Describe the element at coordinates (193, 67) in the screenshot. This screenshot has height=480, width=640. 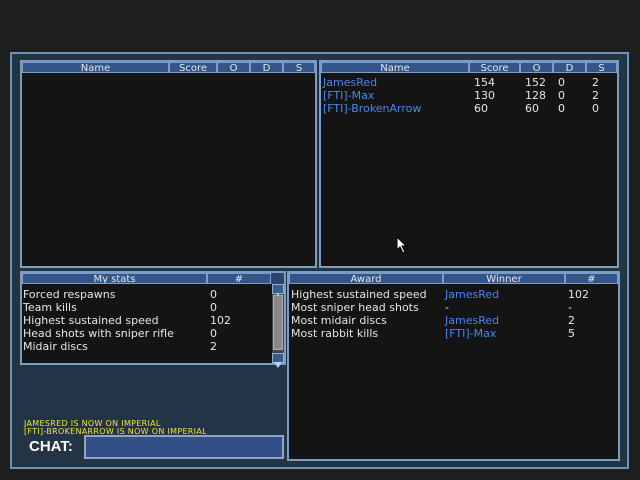
I see `team-left-col-score: Score` at that location.